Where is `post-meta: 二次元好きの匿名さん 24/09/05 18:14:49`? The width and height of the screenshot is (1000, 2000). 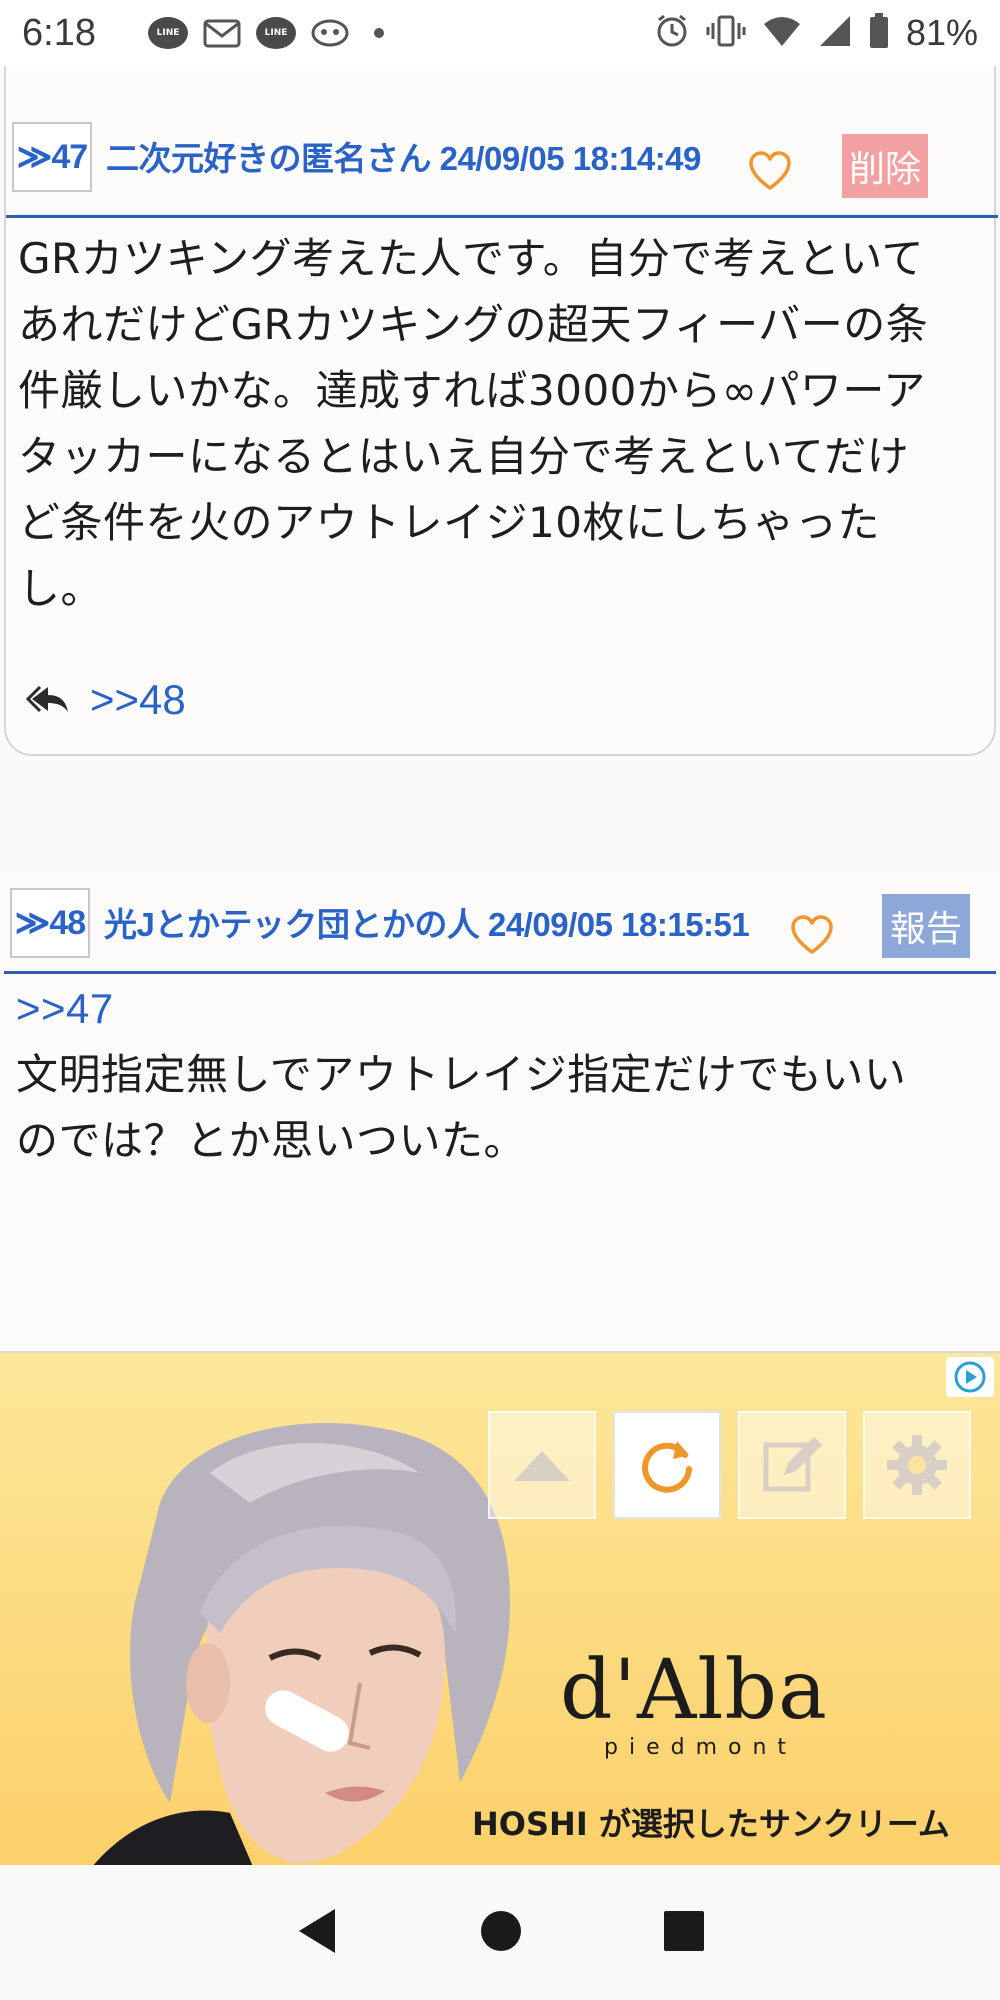 post-meta: 二次元好きの匿名さん 24/09/05 18:14:49 is located at coordinates (403, 156).